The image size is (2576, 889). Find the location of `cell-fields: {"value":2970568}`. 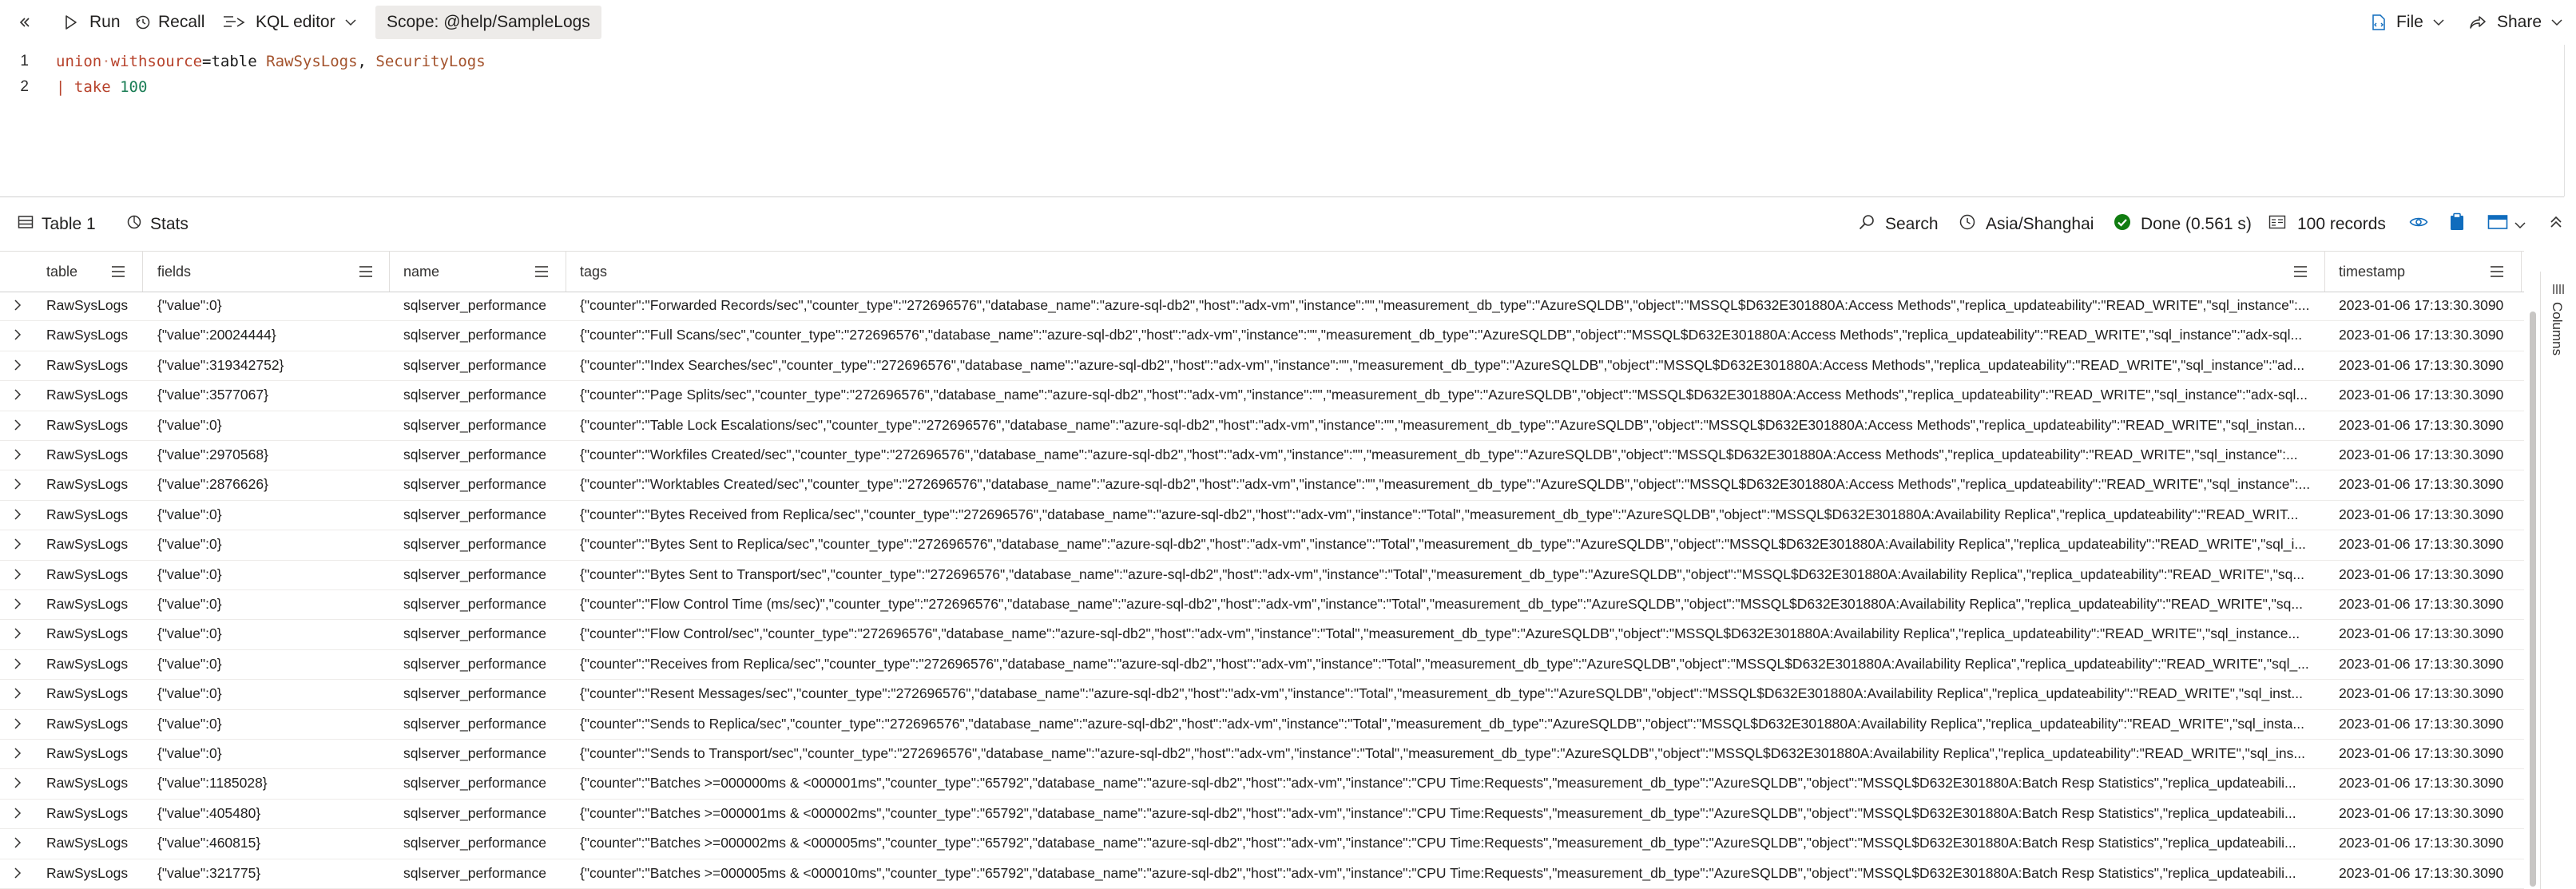

cell-fields: {"value":2970568} is located at coordinates (271, 455).